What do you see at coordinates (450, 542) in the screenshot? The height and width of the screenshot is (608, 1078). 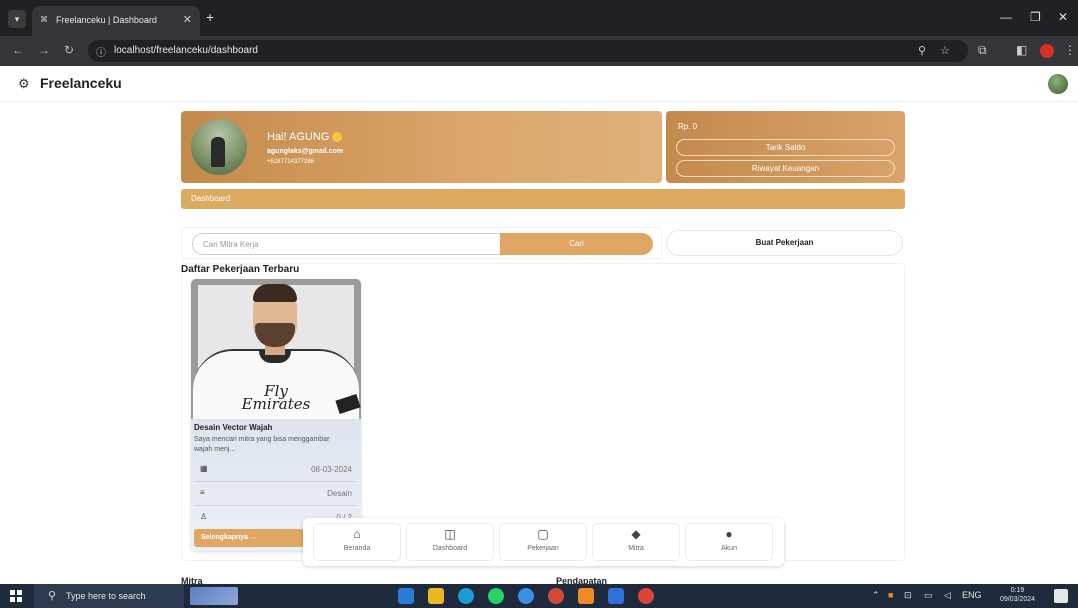 I see `nav-dashboard: ◫ Dashboard` at bounding box center [450, 542].